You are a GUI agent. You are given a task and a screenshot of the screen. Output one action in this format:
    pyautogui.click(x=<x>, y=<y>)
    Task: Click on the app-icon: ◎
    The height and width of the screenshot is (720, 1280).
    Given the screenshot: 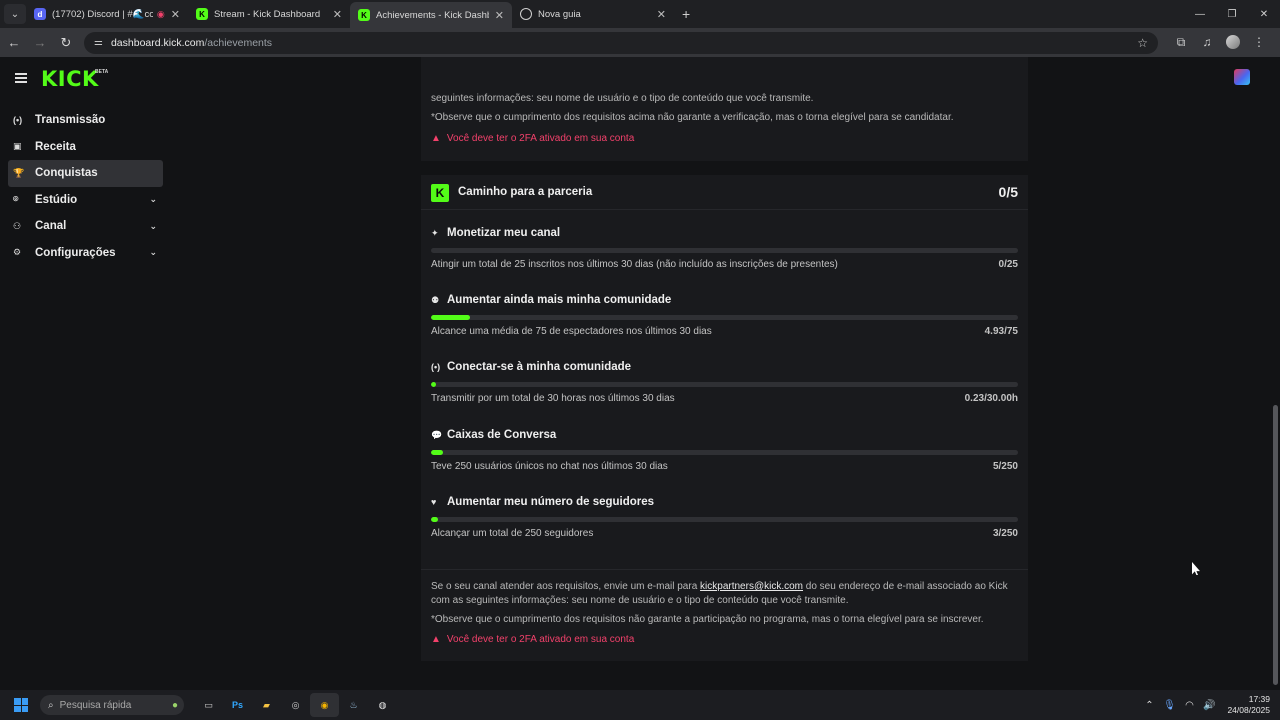 What is the action you would take?
    pyautogui.click(x=295, y=705)
    